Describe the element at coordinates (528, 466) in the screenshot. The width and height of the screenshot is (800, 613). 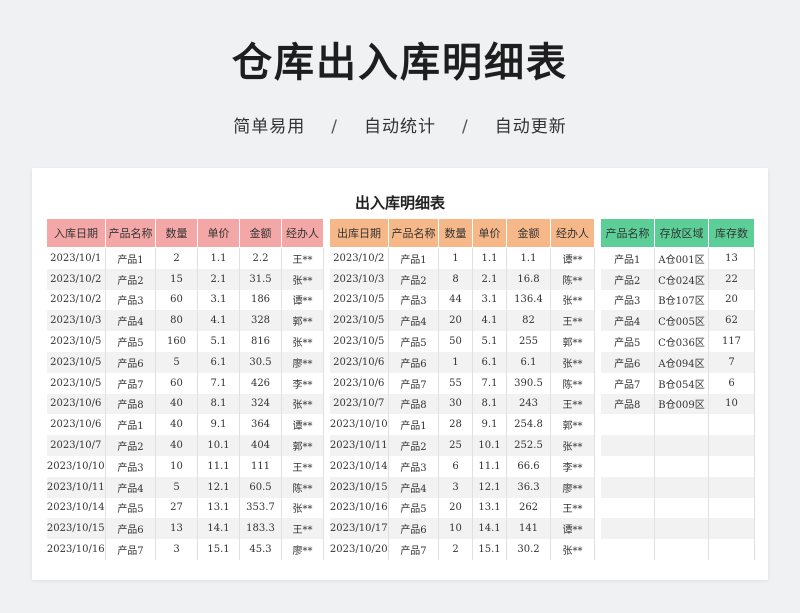
I see `outbound-table-cell: 66.6` at that location.